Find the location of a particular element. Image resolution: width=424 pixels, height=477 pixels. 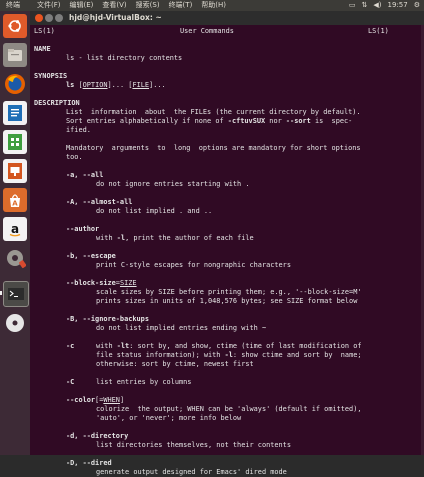

software-center-icon: A is located at coordinates (15, 200).